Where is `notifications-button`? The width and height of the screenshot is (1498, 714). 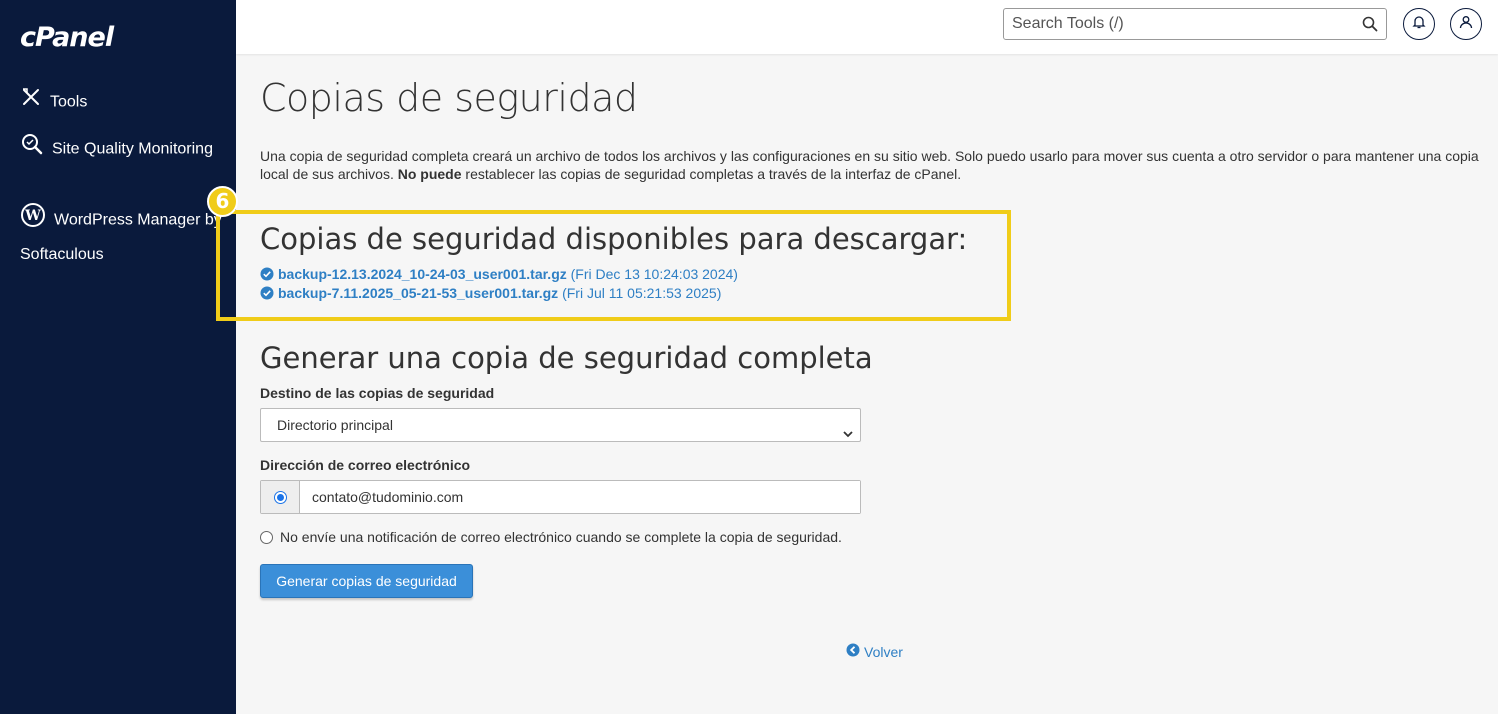
notifications-button is located at coordinates (1419, 24).